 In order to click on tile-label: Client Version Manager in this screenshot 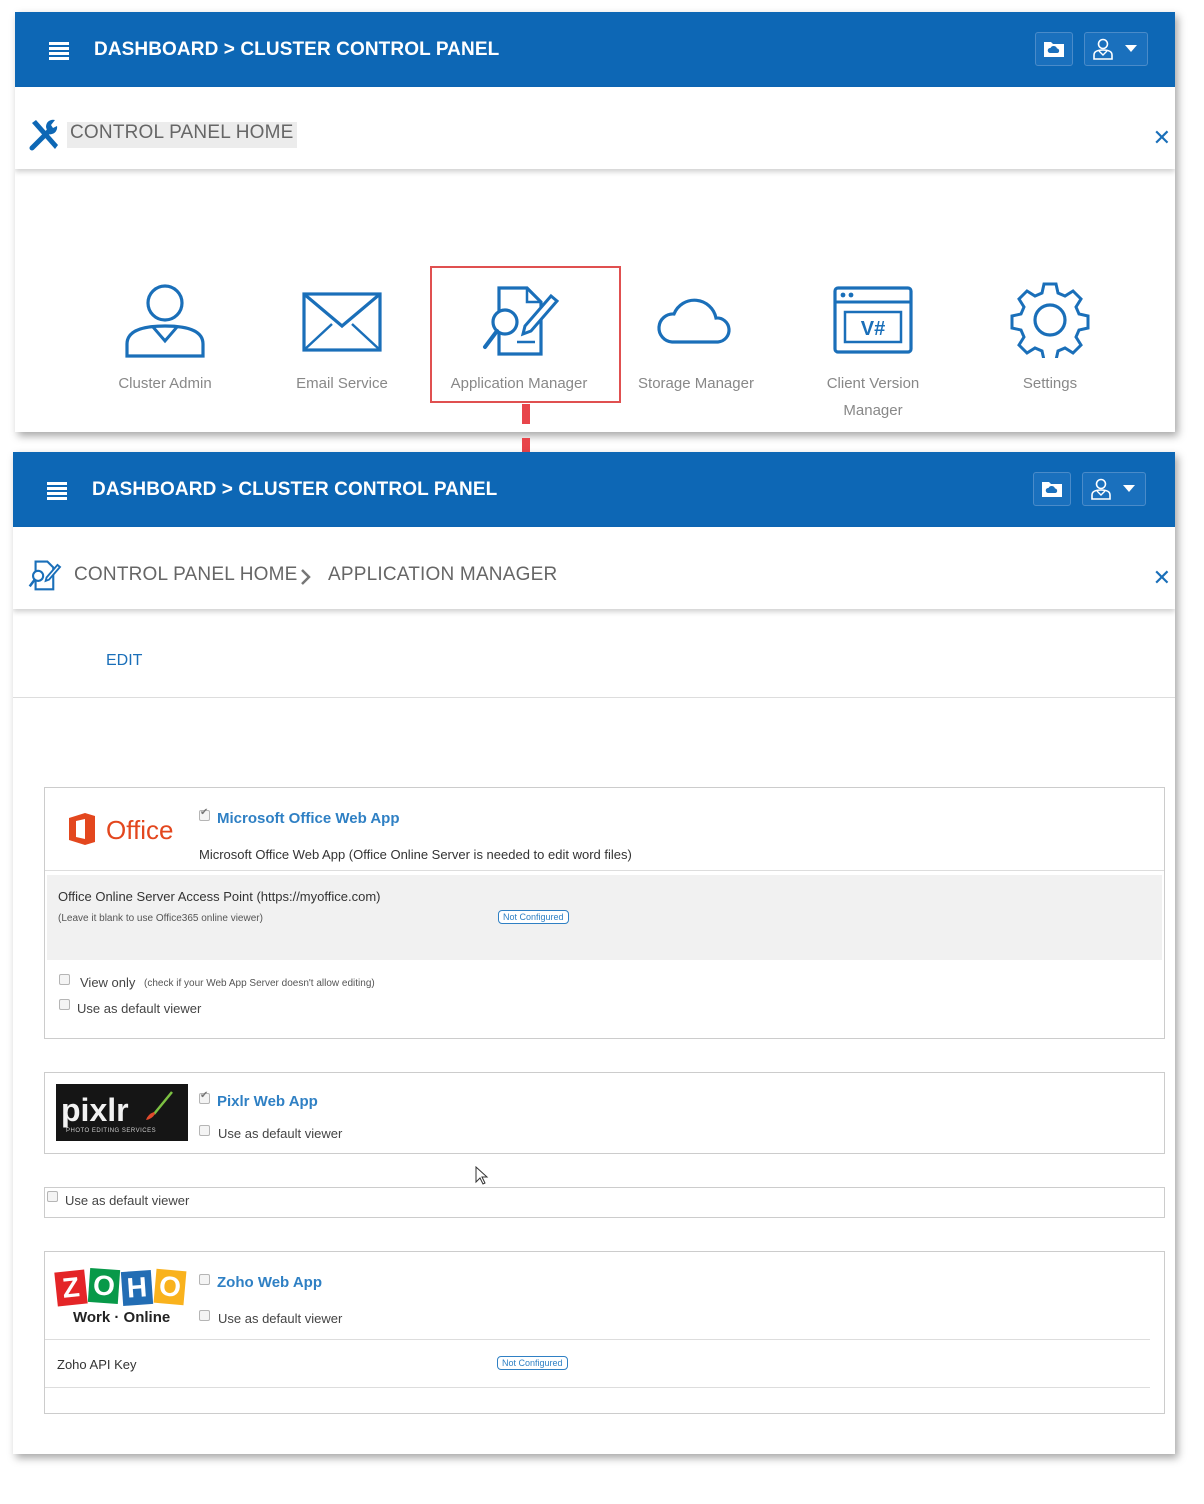, I will do `click(873, 397)`.